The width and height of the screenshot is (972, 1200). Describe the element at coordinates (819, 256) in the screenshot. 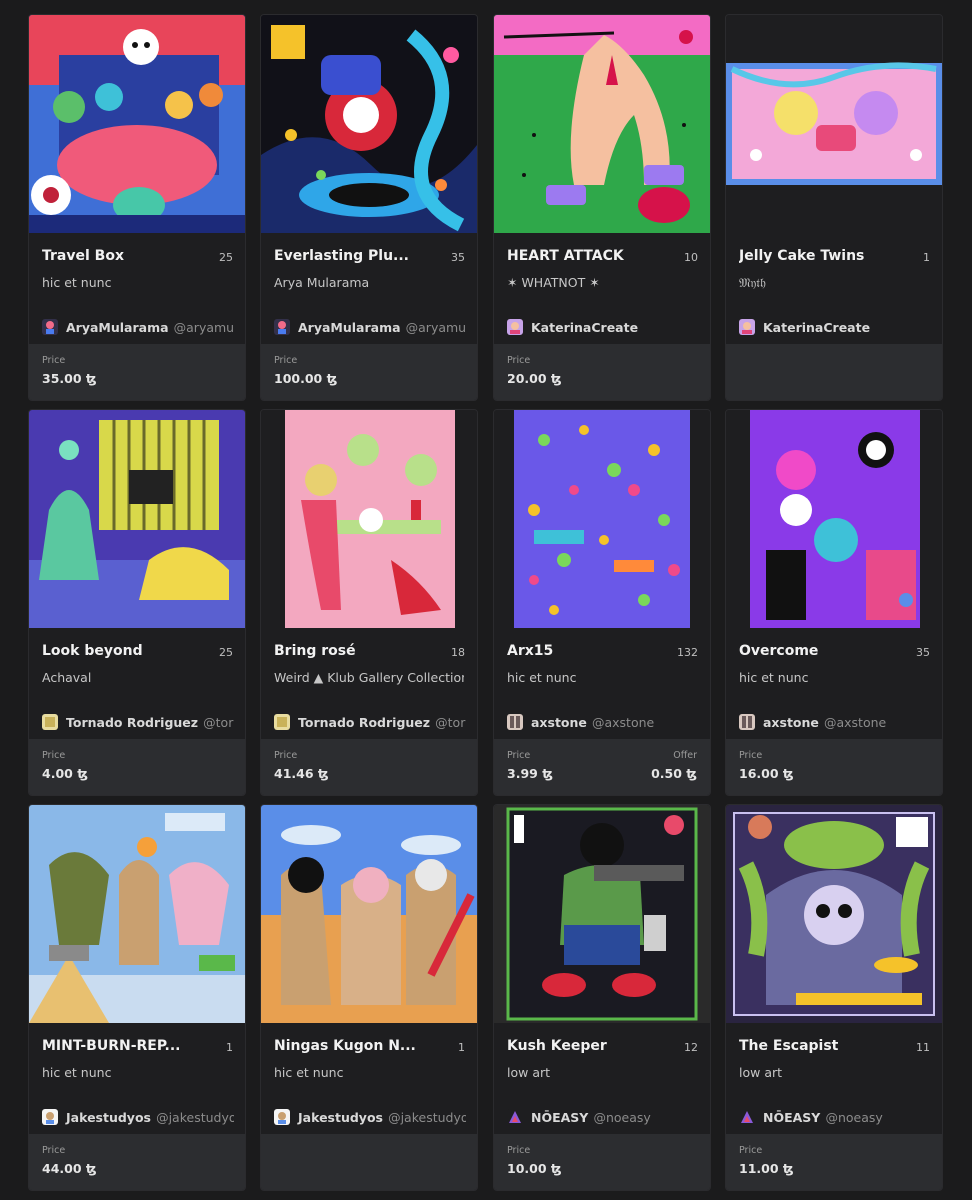

I see `card-title: Jelly Cake Twins` at that location.